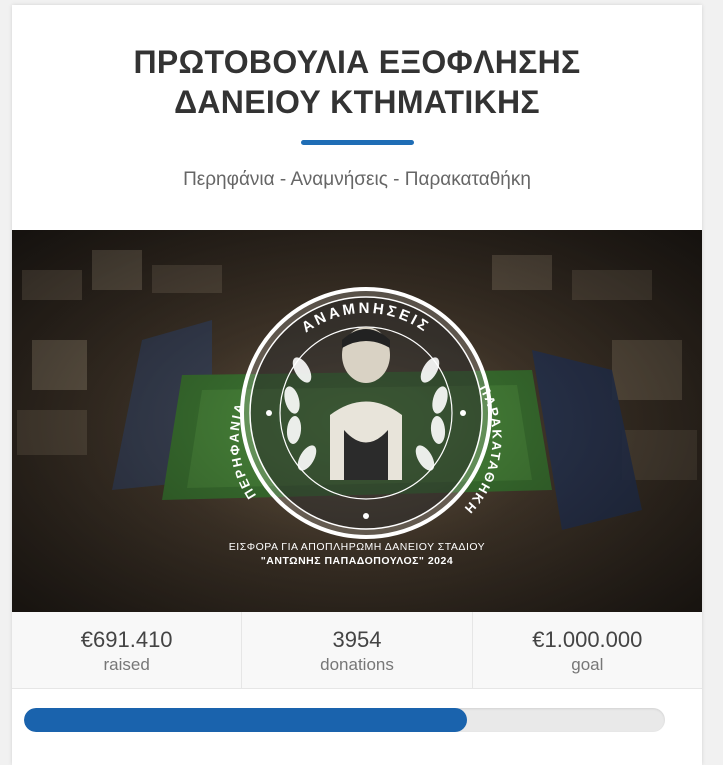  I want to click on campaign-title: ΠΡΩΤΟΒΟΥΛΙΑ ΕΞΟΦΛΗΣΗΣ ΔΑΝΕΙΟΥ ΚΤΗΜΑΤΙΚΗΣ, so click(357, 63).